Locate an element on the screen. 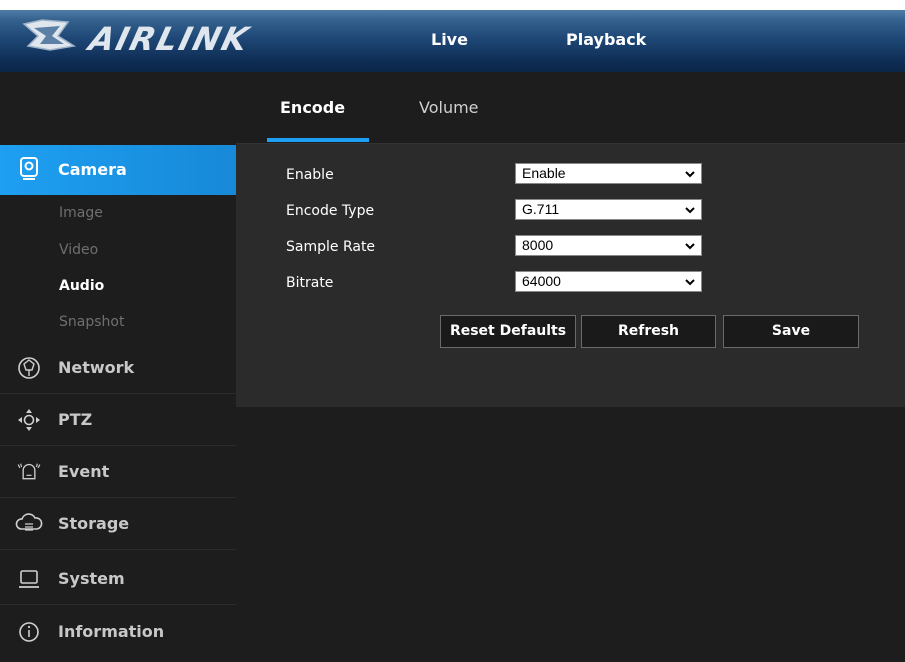 The image size is (905, 662). tab-volume: Volume is located at coordinates (449, 107).